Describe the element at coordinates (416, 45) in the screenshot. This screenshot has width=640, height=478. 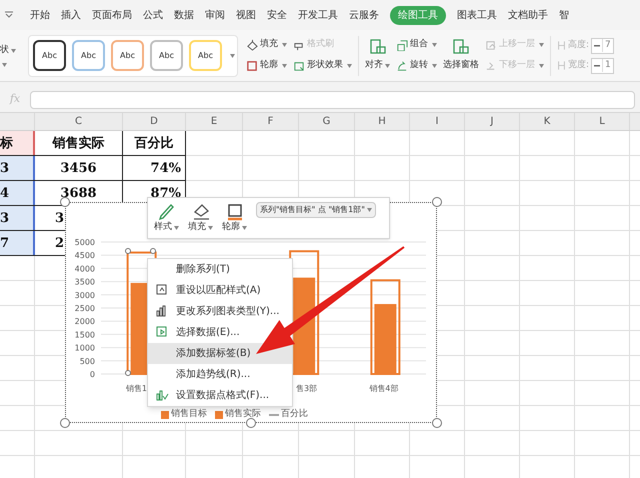
I see `ribbon-command: 组合` at that location.